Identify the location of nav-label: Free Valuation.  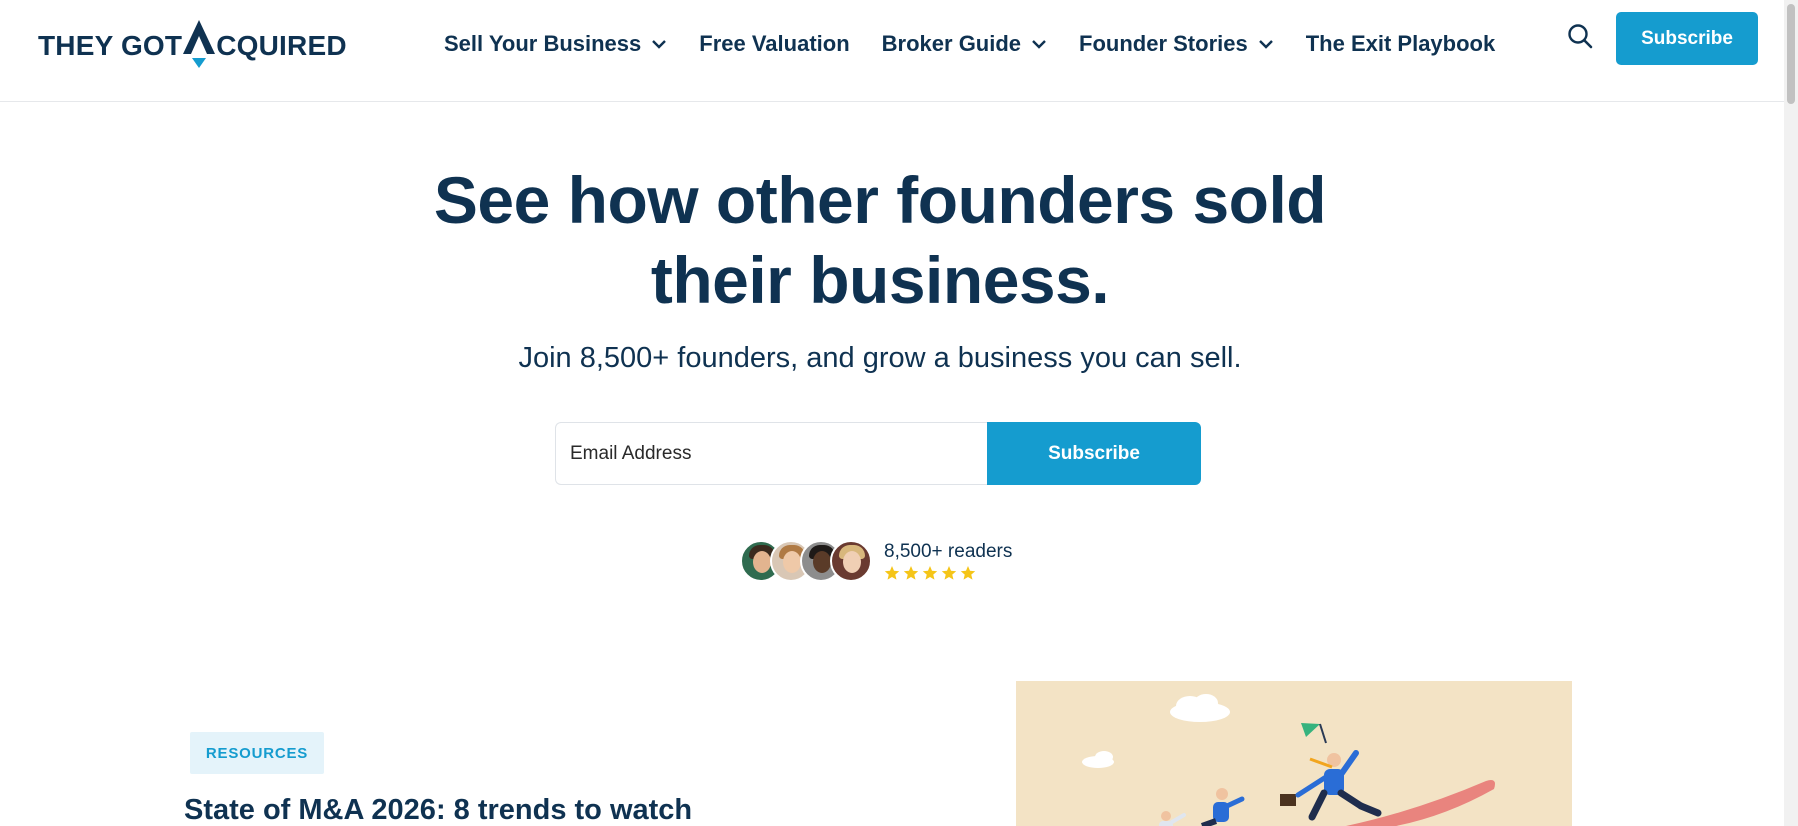
(774, 43).